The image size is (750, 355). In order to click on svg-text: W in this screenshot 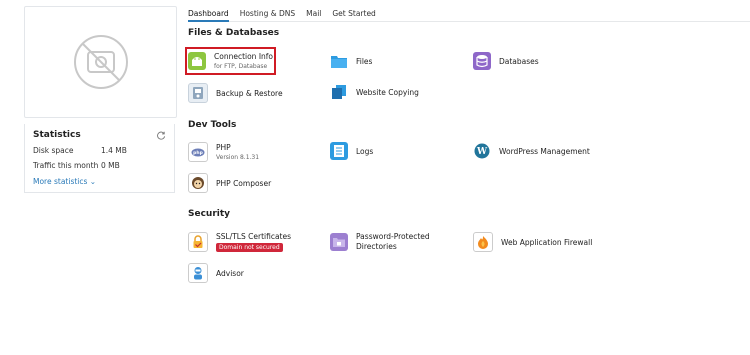, I will do `click(482, 152)`.